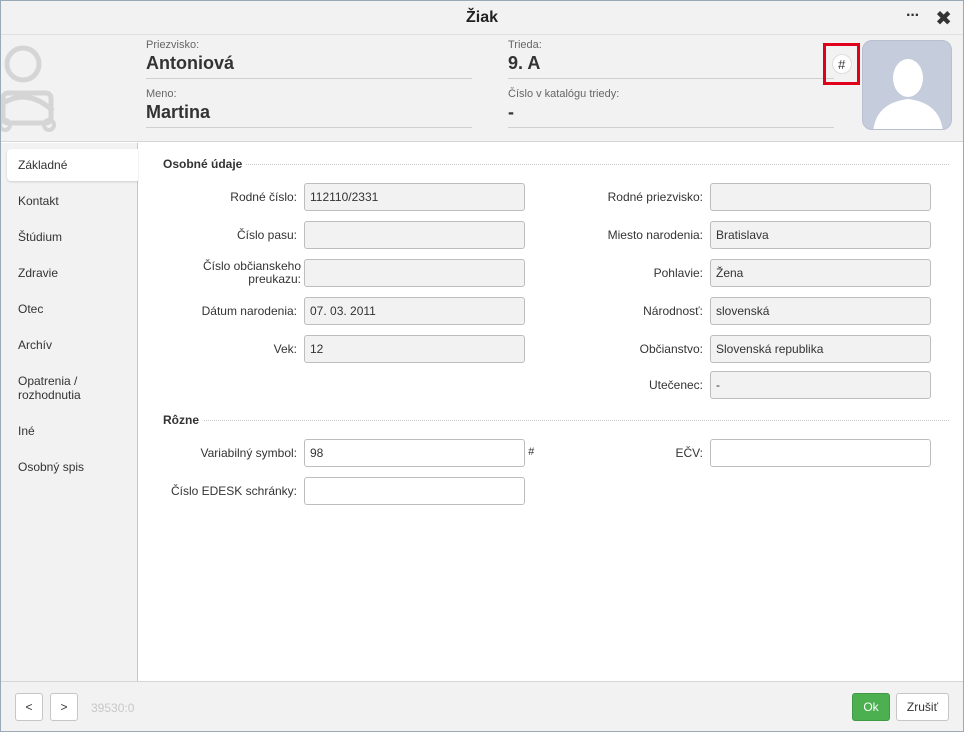 The image size is (964, 732). Describe the element at coordinates (72, 273) in the screenshot. I see `tab-zdravie: Zdravie` at that location.